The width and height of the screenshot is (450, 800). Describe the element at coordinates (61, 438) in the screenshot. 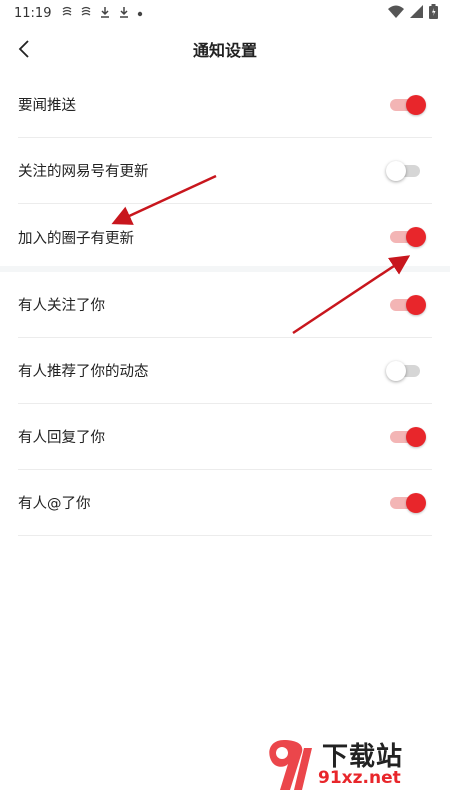

I see `setting-label: 有人回复了你` at that location.